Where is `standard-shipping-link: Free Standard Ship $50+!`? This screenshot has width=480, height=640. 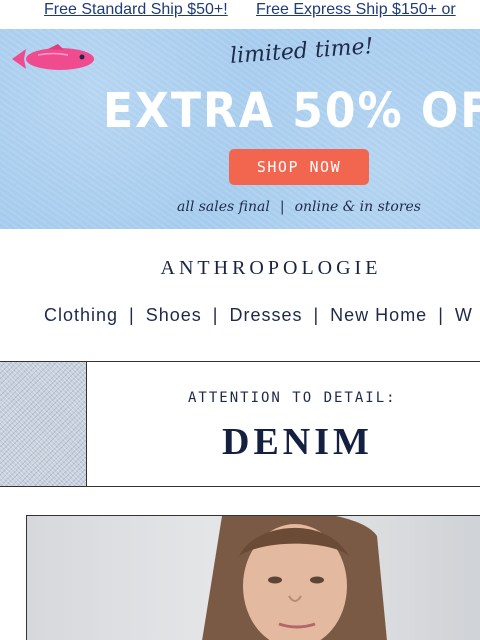
standard-shipping-link: Free Standard Ship $50+! is located at coordinates (136, 10).